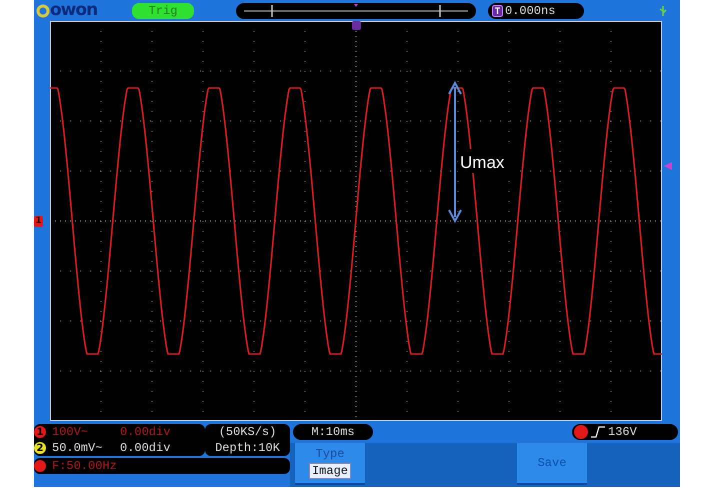 Image resolution: width=718 pixels, height=496 pixels. What do you see at coordinates (40, 448) in the screenshot?
I see `channel-badge: 2` at bounding box center [40, 448].